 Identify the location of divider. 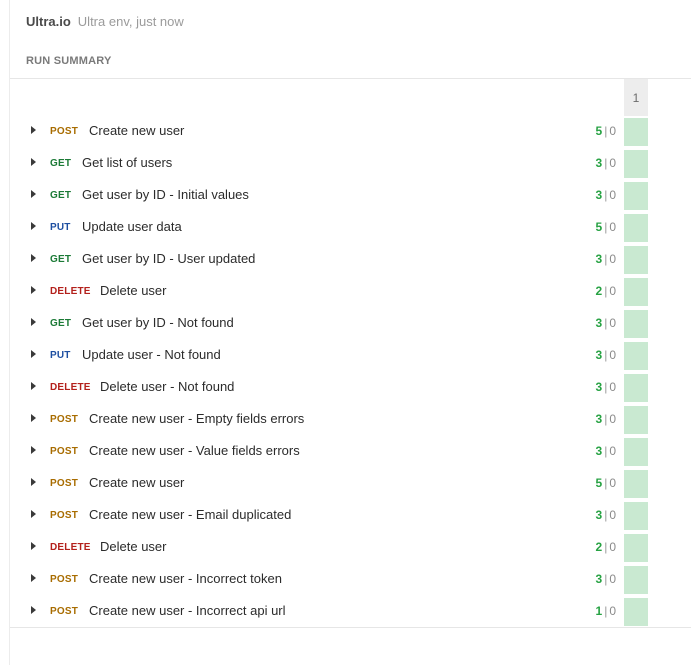
(350, 78).